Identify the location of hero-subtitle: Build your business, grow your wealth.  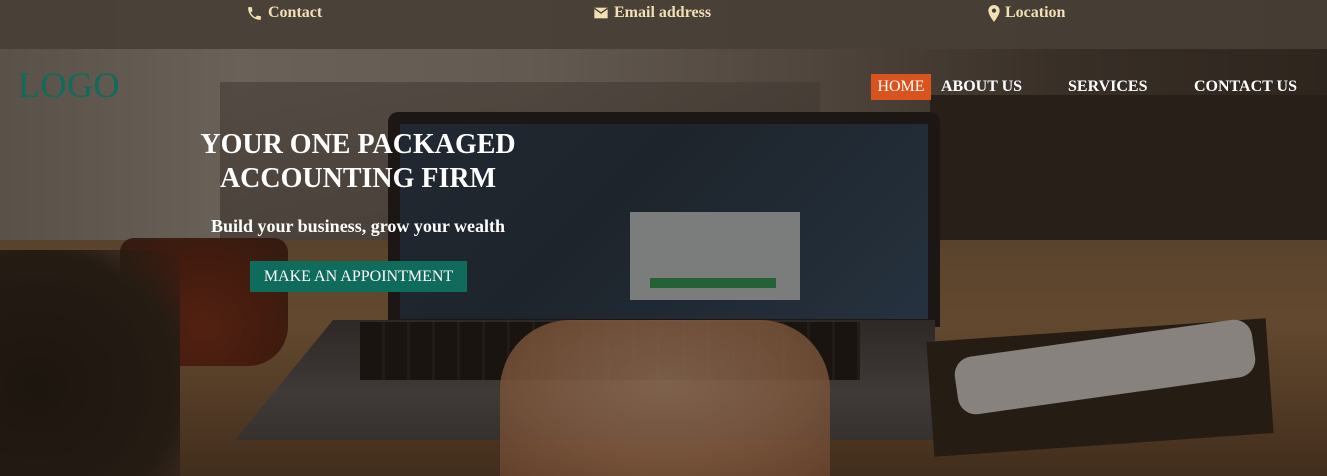
(358, 226).